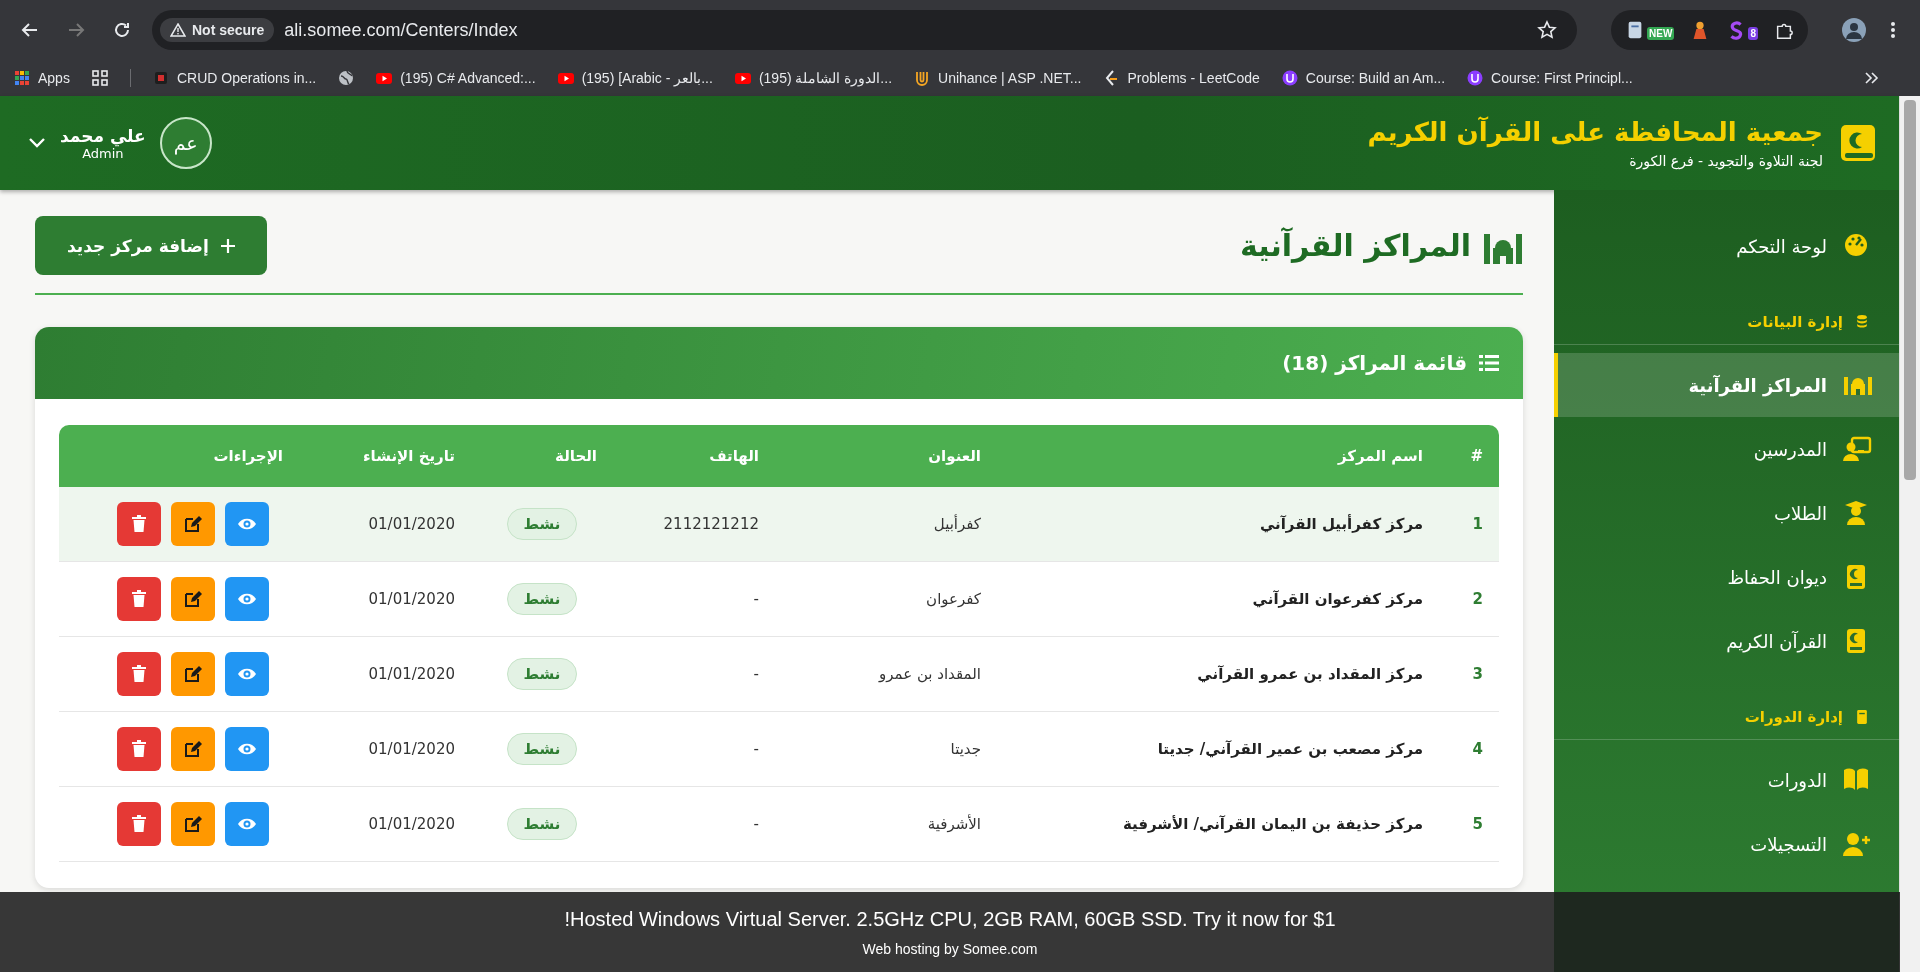 This screenshot has height=972, width=1920. What do you see at coordinates (227, 245) in the screenshot?
I see `plus-icon` at bounding box center [227, 245].